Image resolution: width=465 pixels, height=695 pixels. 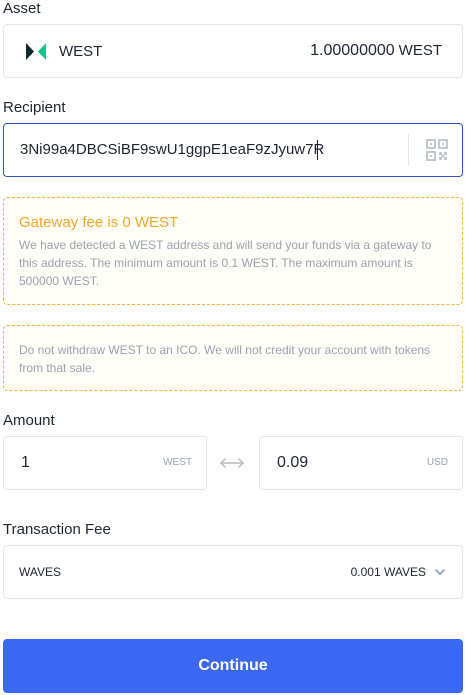 I want to click on continue-button: Continue, so click(x=233, y=666).